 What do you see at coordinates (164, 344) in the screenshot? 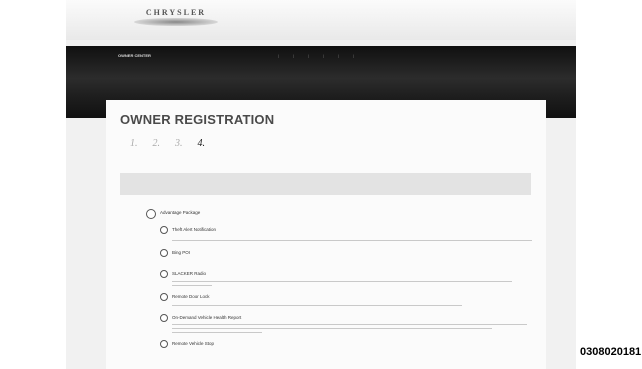
I see `option-radio-remote-vehicle-stop` at bounding box center [164, 344].